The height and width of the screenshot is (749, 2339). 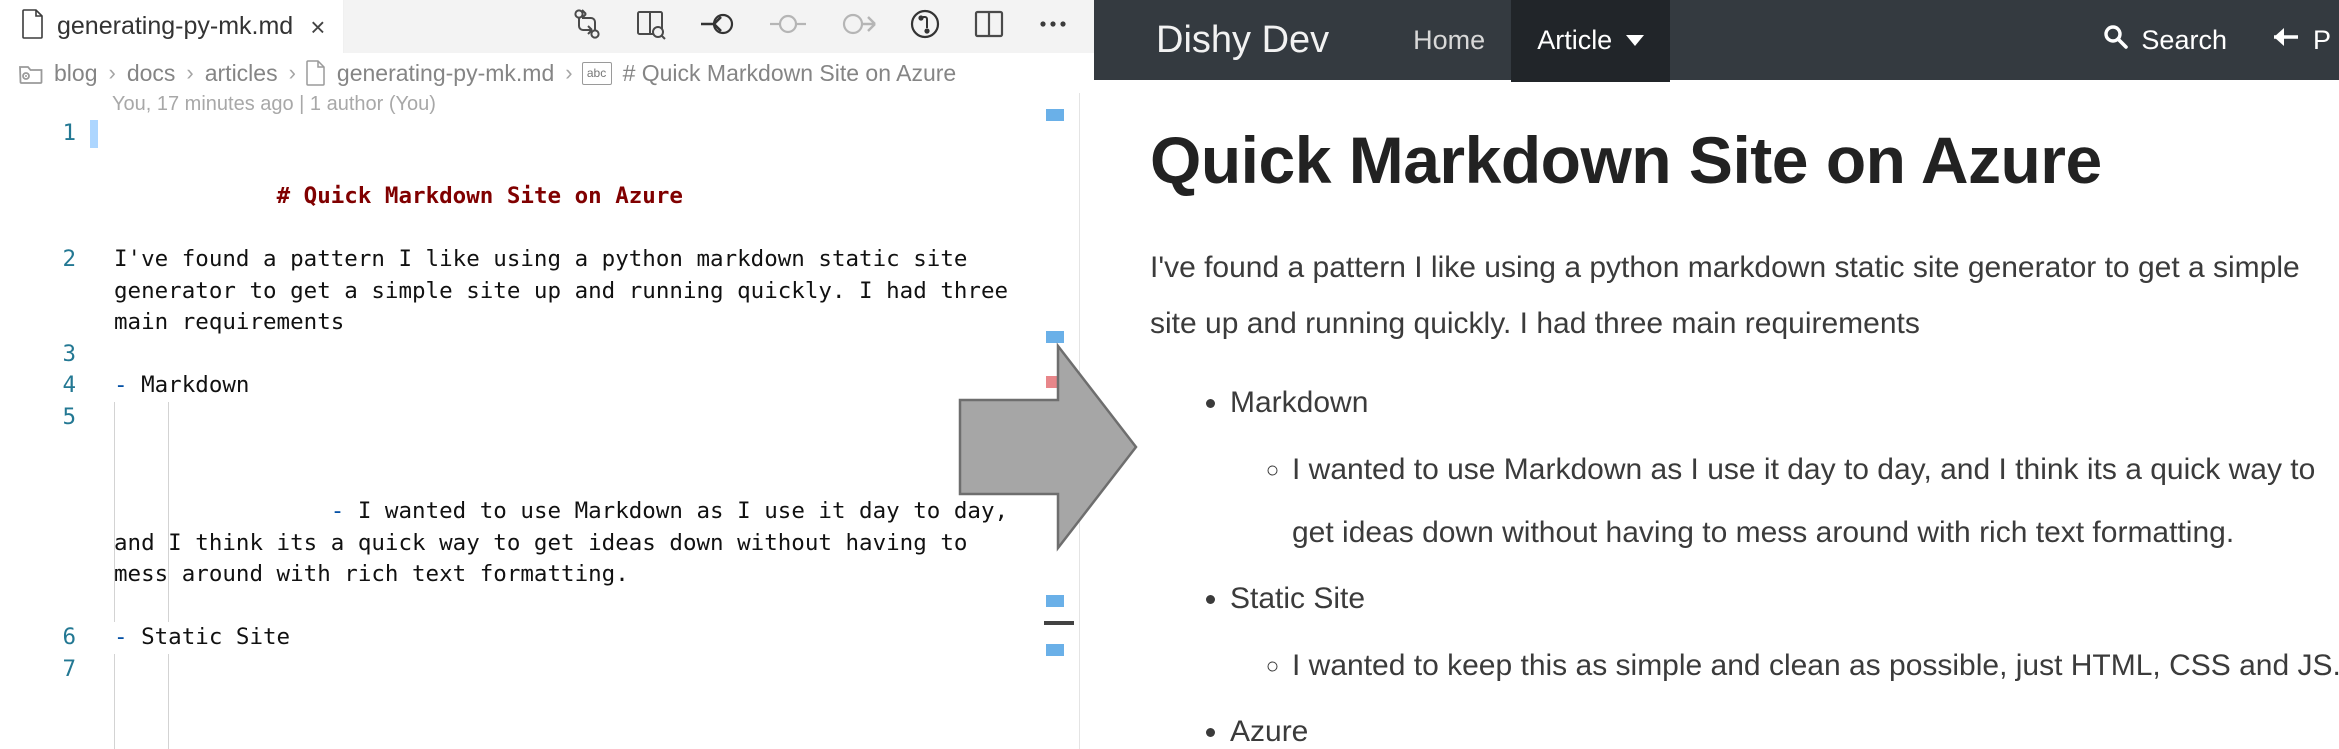 I want to click on line-number: 7, so click(x=69, y=668).